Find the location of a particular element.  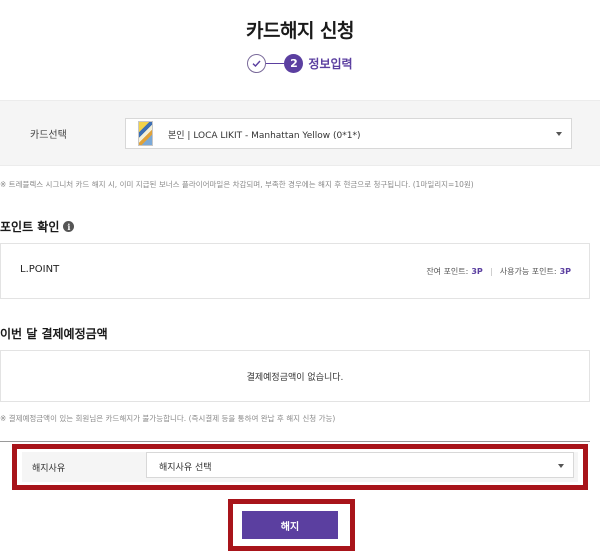

point-program-name: L.POINT is located at coordinates (40, 269).